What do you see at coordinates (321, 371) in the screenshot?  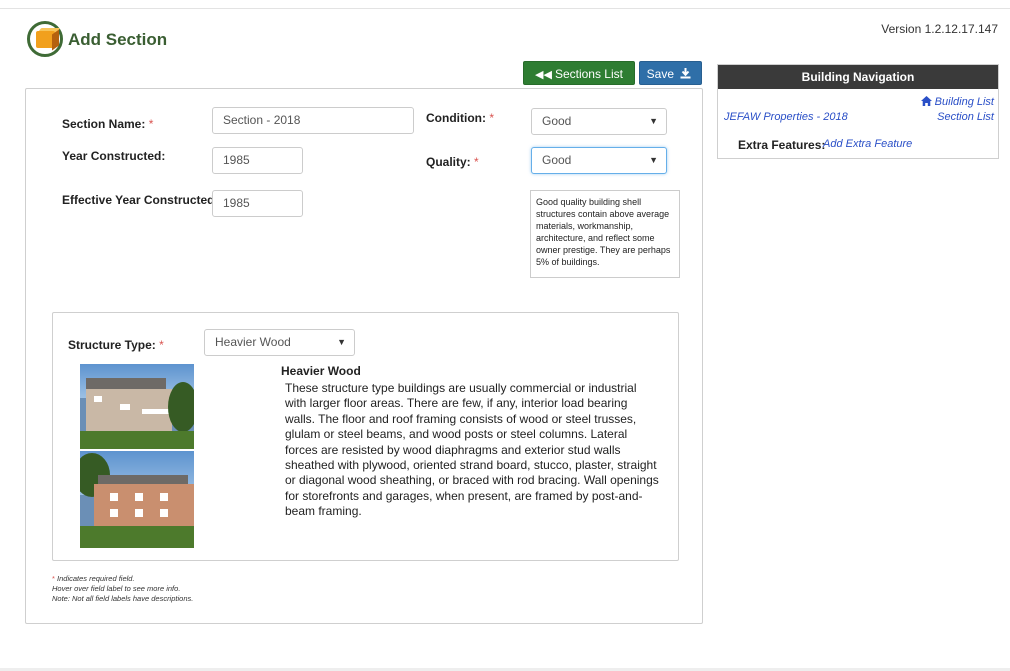 I see `structure-description-title: Heavier Wood` at bounding box center [321, 371].